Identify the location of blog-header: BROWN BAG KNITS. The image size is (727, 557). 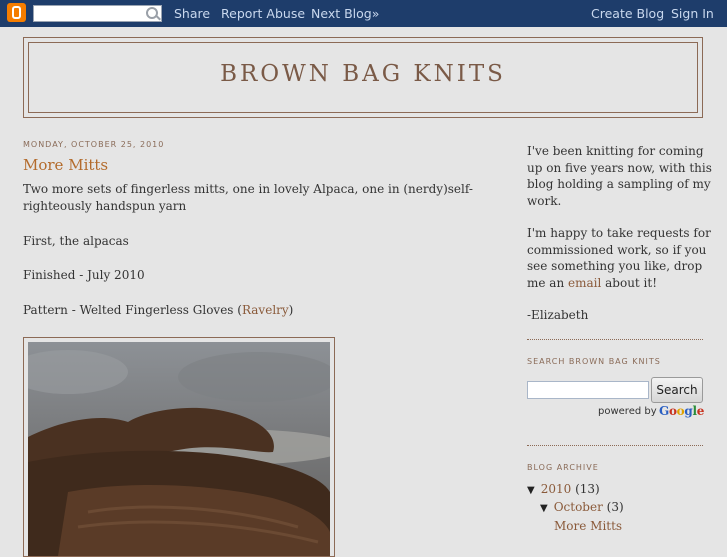
(363, 77).